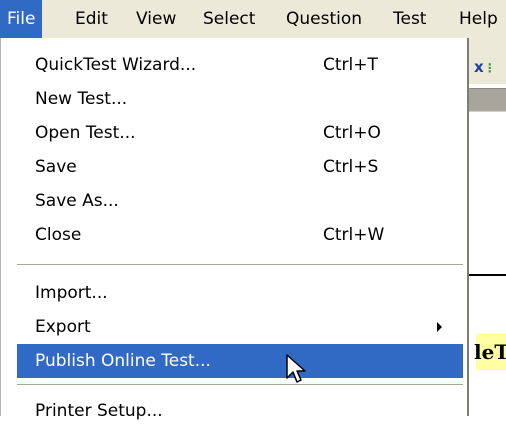 The height and width of the screenshot is (428, 506). Describe the element at coordinates (487, 100) in the screenshot. I see `background-header-strip` at that location.